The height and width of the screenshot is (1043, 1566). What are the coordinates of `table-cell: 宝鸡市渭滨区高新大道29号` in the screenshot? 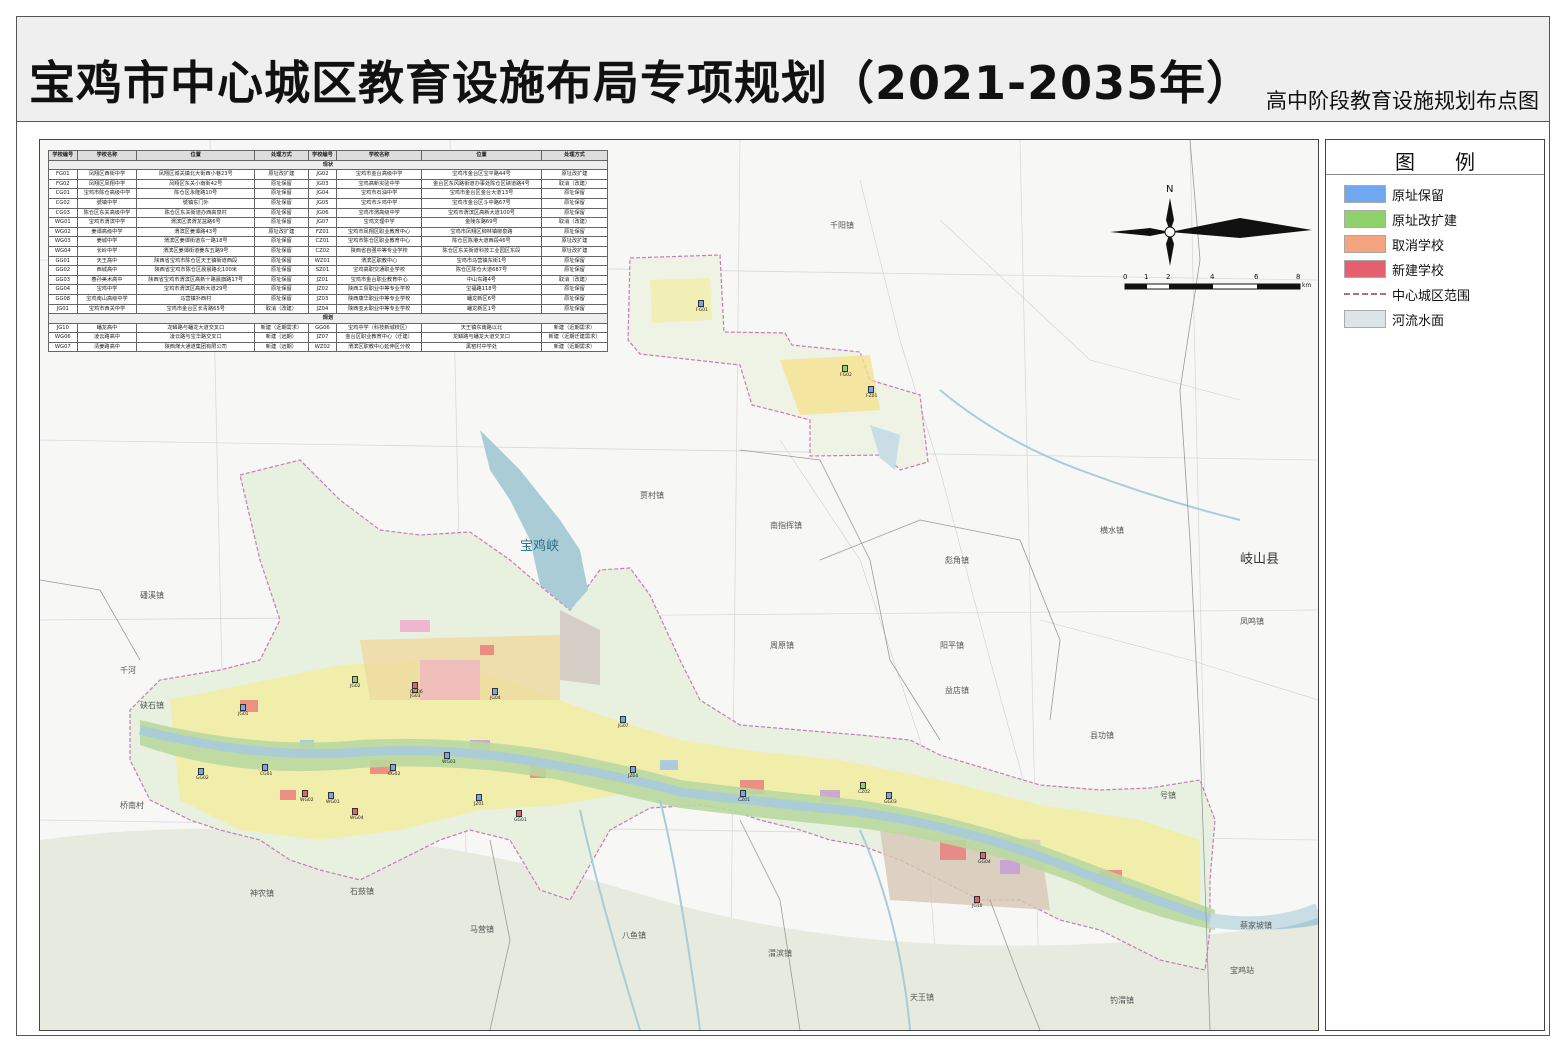 It's located at (196, 289).